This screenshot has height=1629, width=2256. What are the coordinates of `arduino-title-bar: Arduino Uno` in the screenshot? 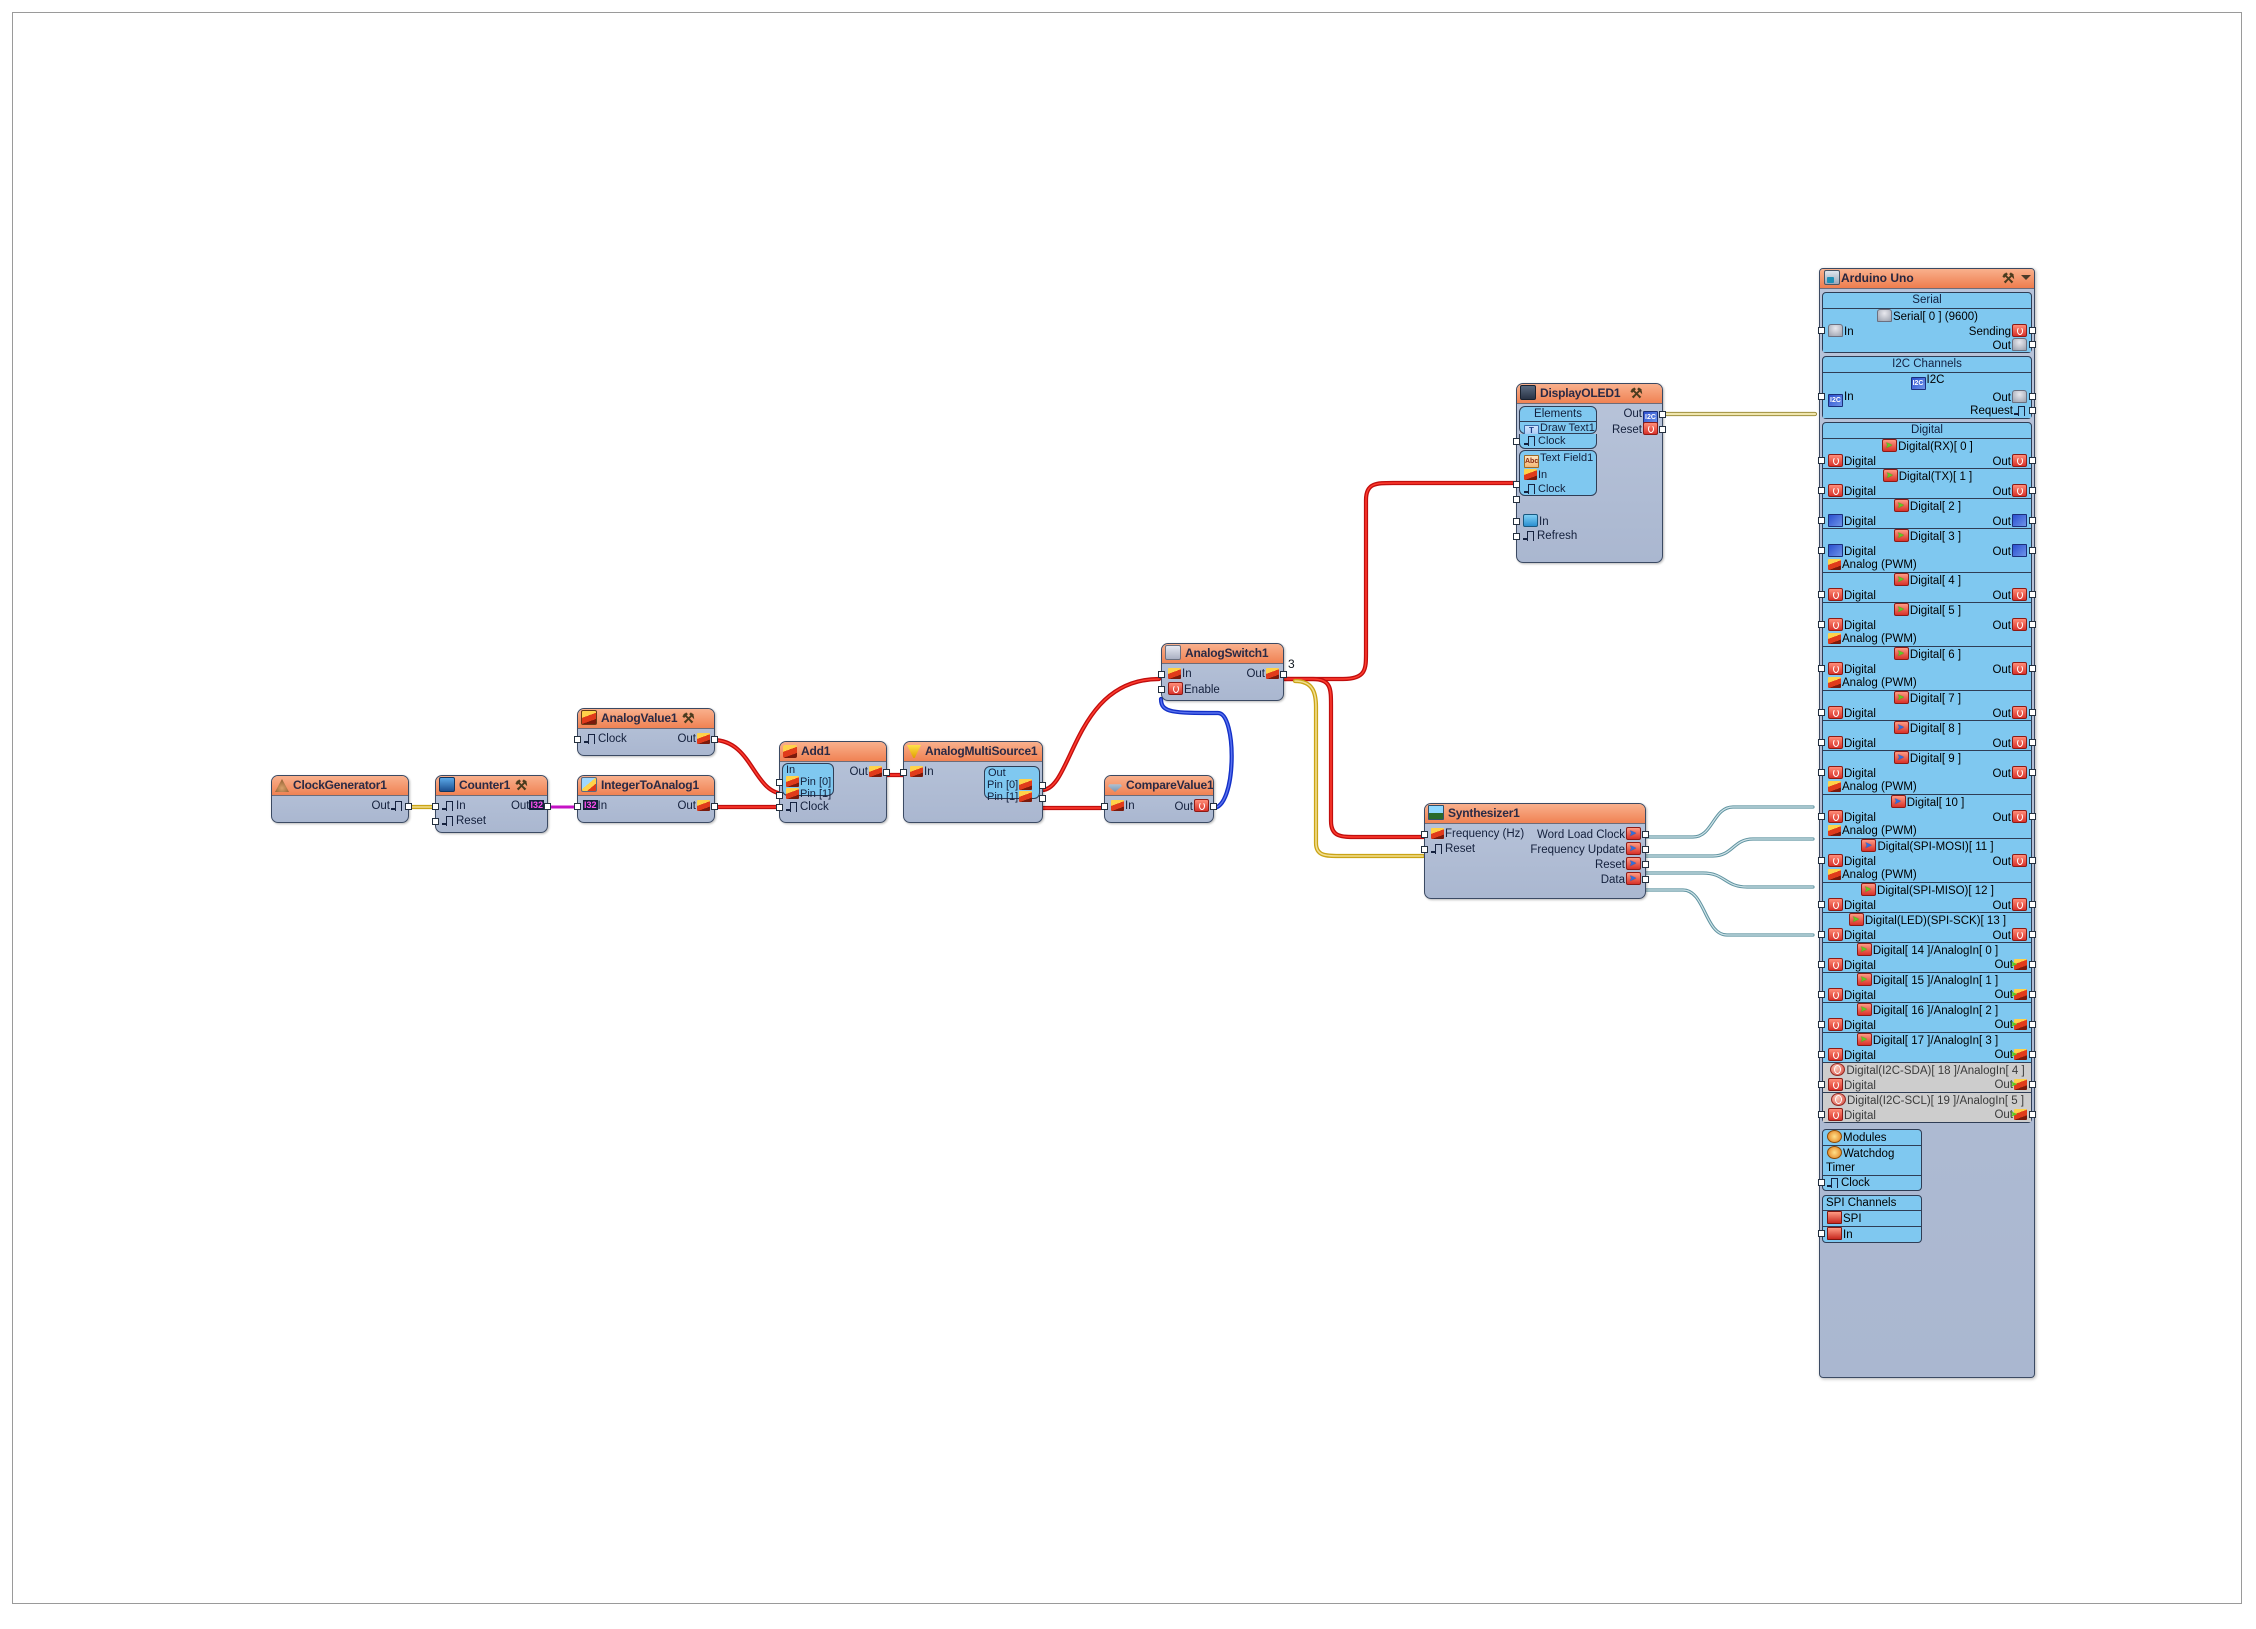 It's located at (1927, 279).